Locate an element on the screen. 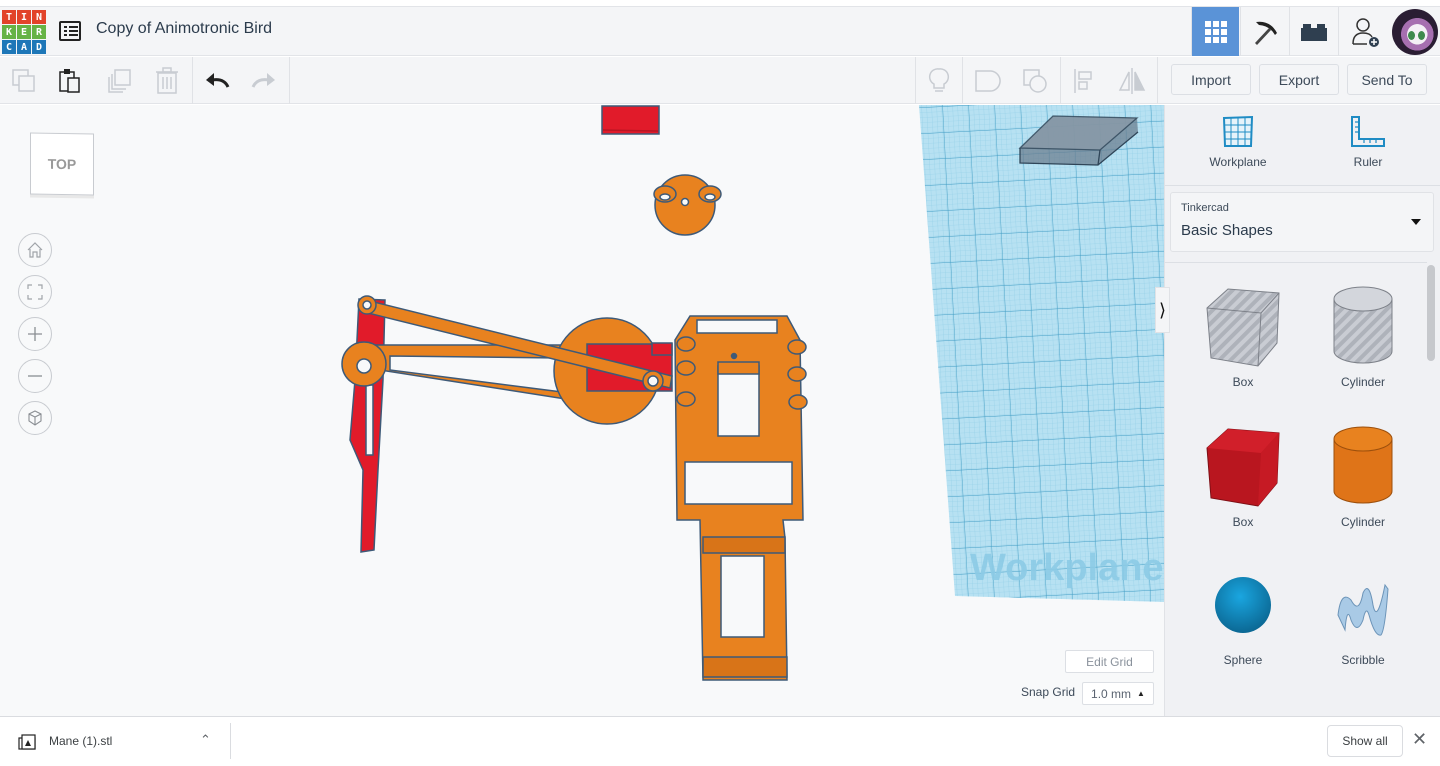 The height and width of the screenshot is (766, 1440). logo-letter: N is located at coordinates (39, 17).